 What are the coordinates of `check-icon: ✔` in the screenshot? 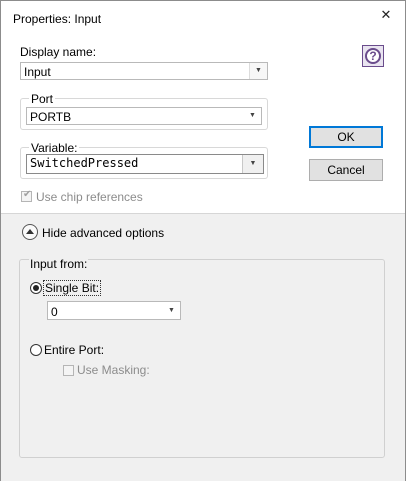 It's located at (27, 194).